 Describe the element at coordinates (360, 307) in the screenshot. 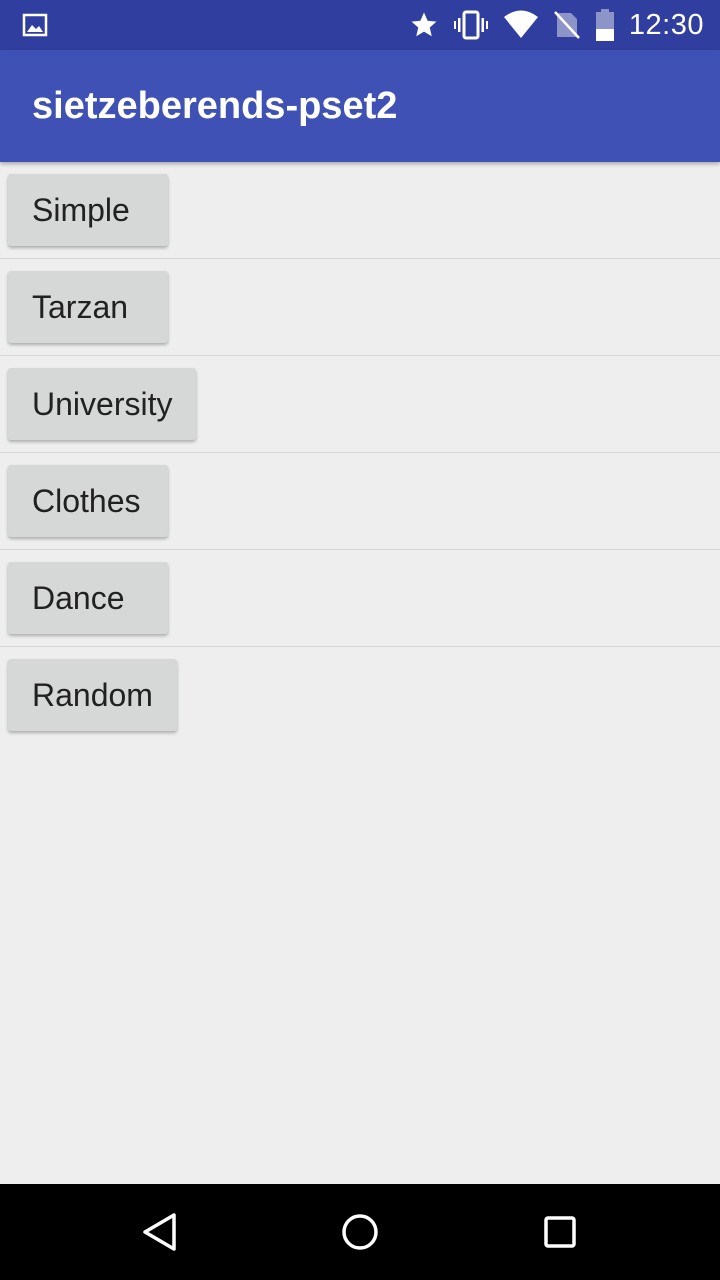

I see `list-item: Tarzan` at that location.